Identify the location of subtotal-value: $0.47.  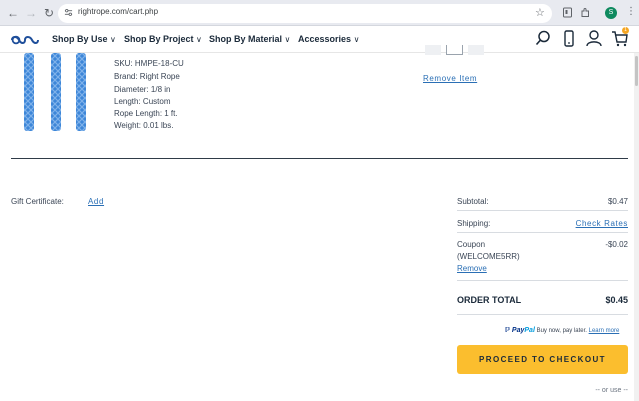
(617, 201).